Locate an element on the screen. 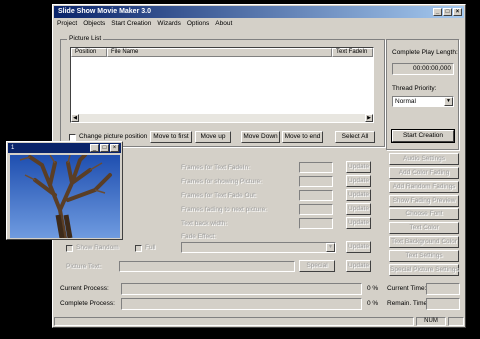 This screenshot has height=339, width=480. update-text-back-width-button: Update is located at coordinates (358, 223).